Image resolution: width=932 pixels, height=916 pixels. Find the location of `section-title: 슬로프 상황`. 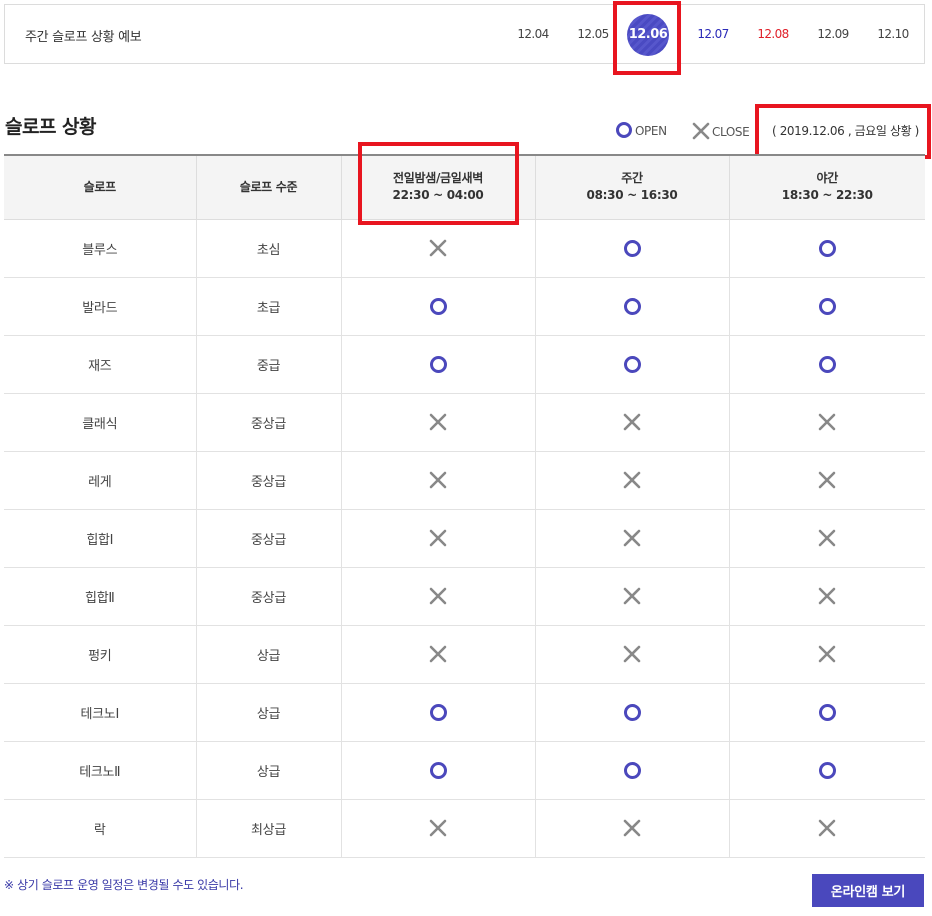

section-title: 슬로프 상황 is located at coordinates (51, 127).